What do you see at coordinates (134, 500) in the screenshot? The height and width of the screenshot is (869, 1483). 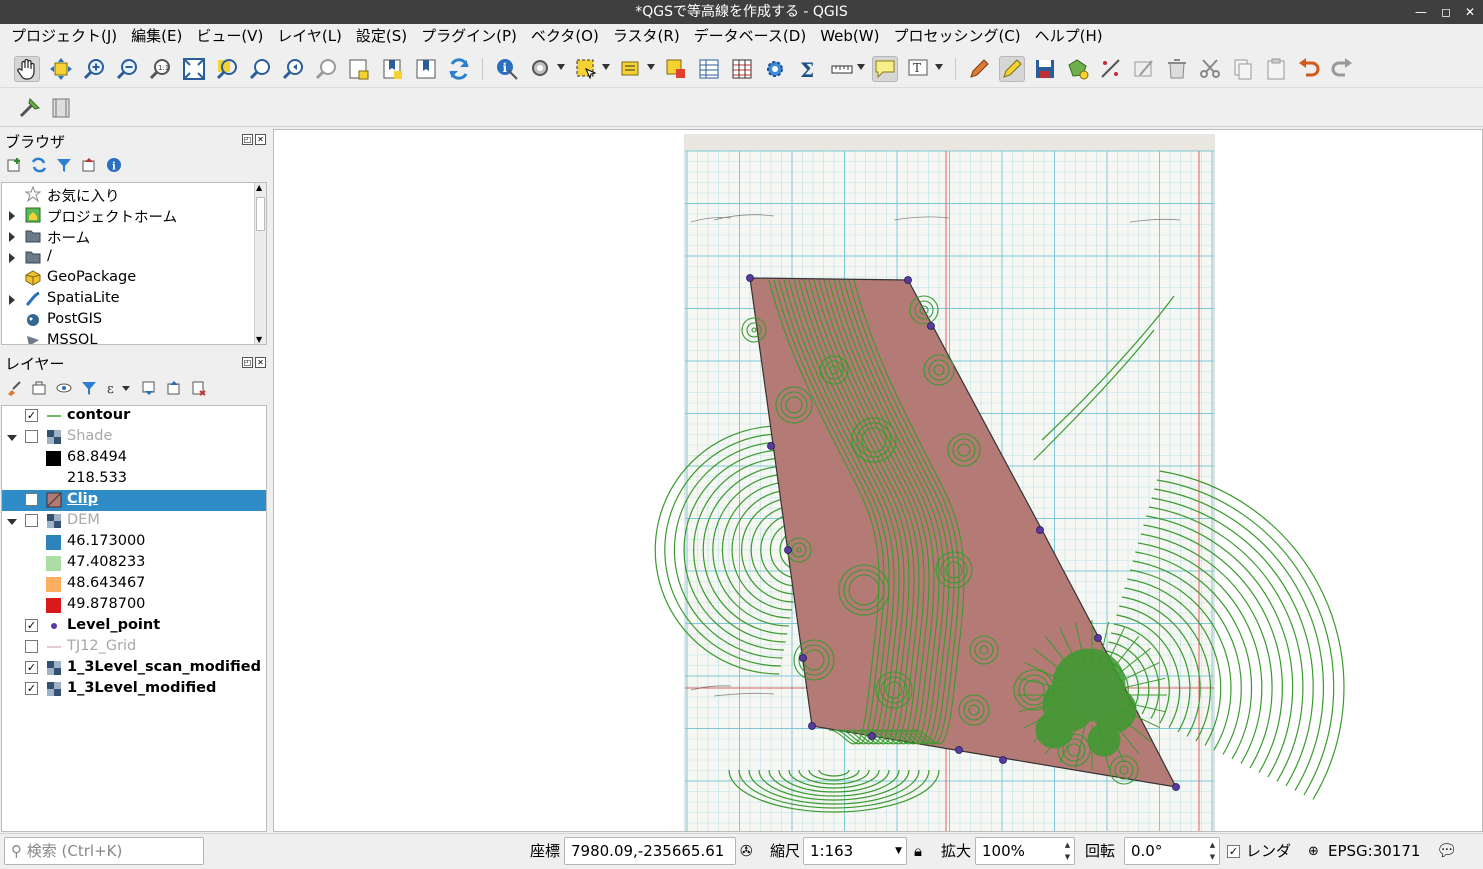 I see `layer-item: ✓ Clip` at bounding box center [134, 500].